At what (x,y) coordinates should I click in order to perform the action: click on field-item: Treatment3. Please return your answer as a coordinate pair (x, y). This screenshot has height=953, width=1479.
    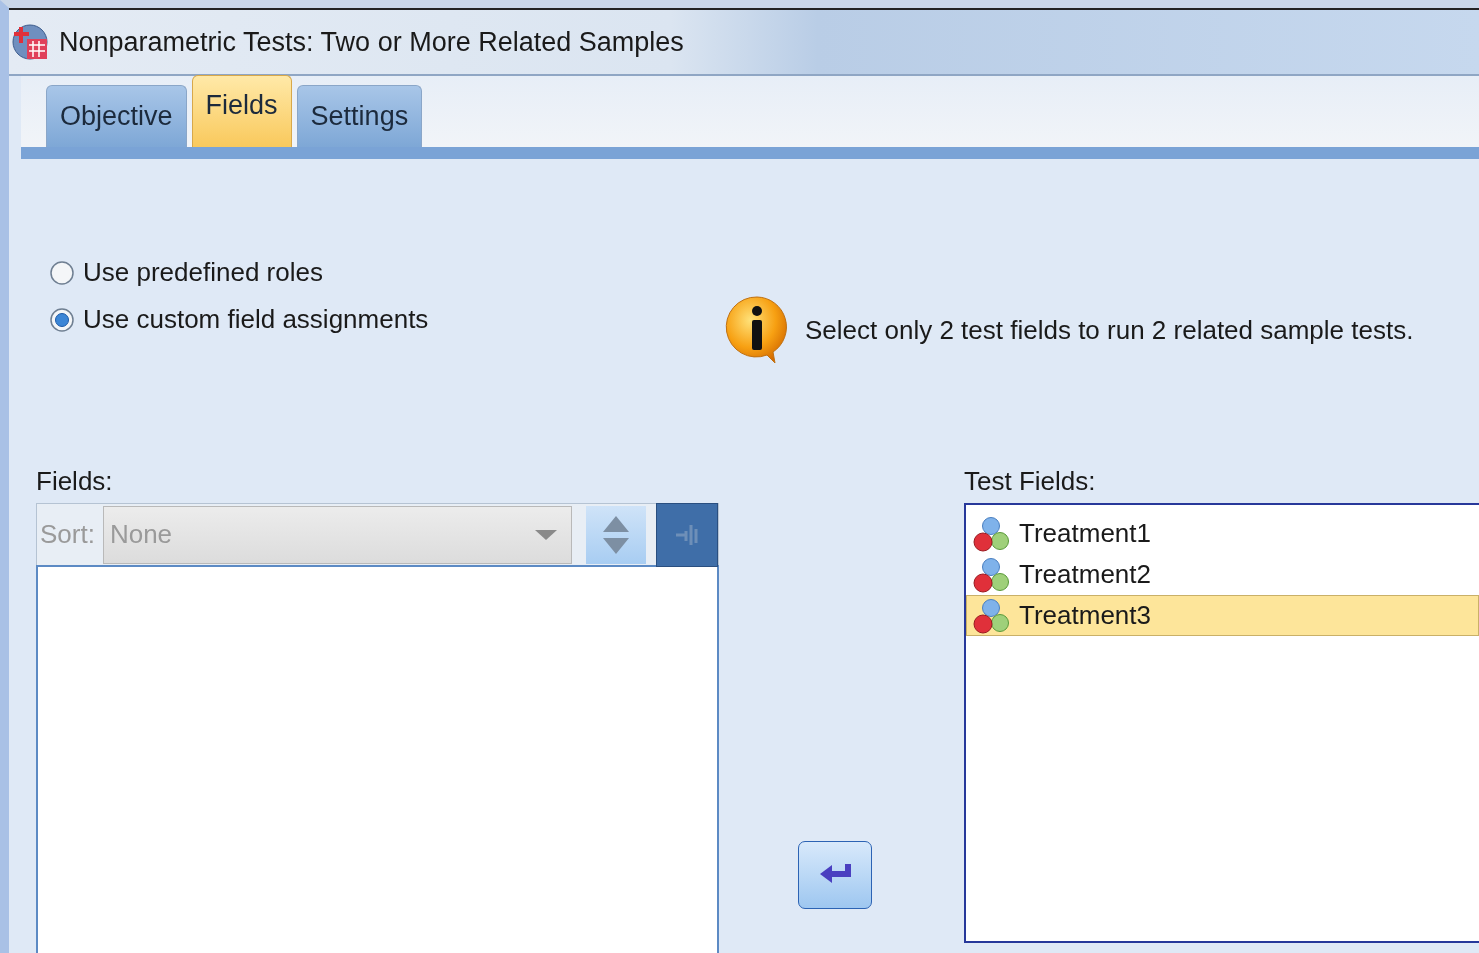
    Looking at the image, I should click on (1222, 615).